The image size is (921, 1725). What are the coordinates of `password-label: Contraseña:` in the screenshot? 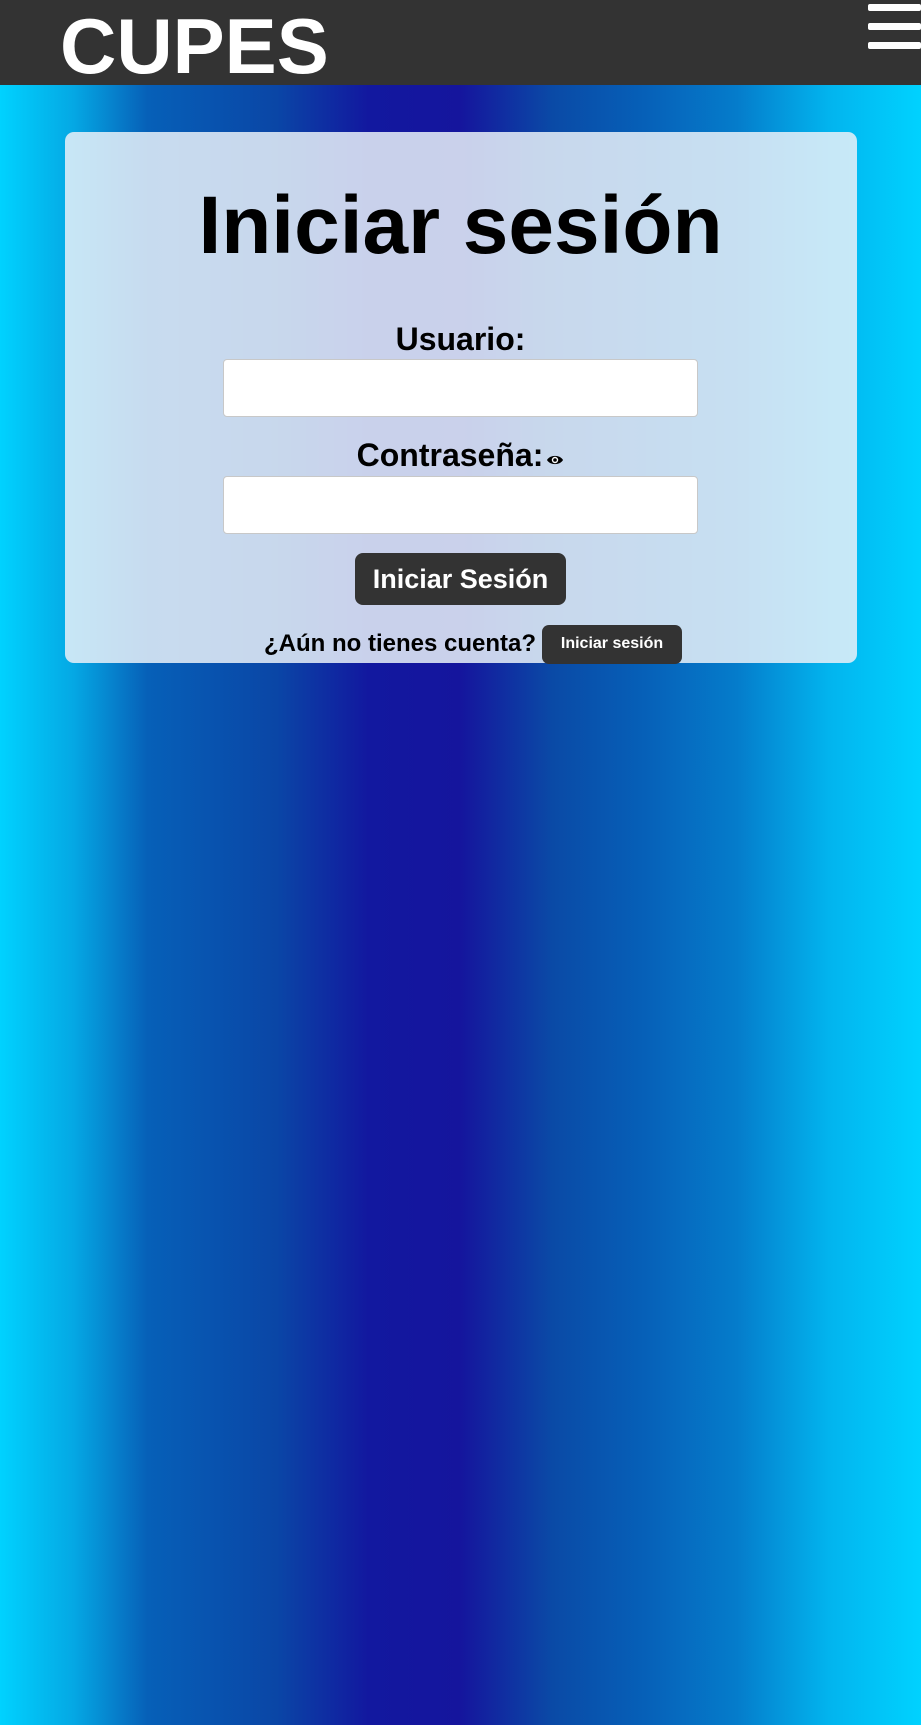 It's located at (460, 455).